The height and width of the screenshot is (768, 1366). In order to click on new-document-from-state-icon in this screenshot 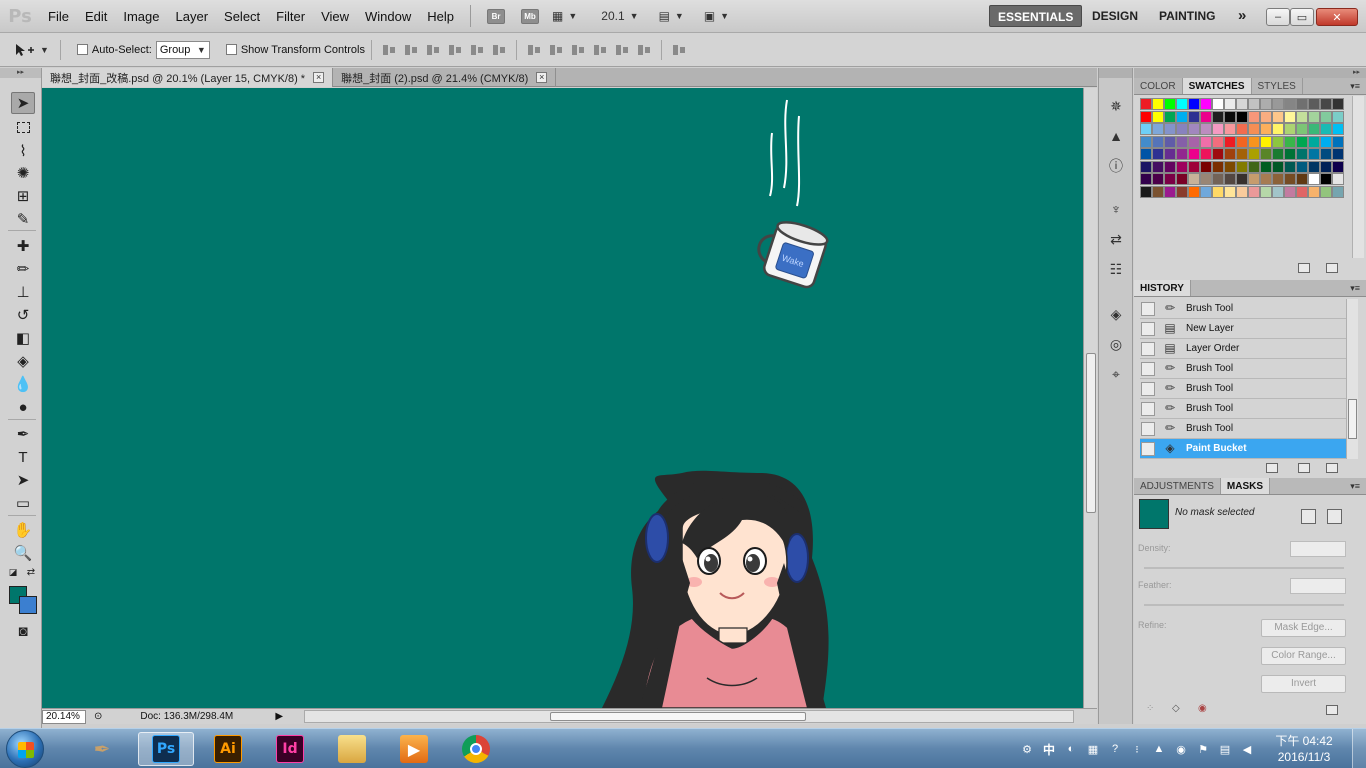, I will do `click(1272, 468)`.